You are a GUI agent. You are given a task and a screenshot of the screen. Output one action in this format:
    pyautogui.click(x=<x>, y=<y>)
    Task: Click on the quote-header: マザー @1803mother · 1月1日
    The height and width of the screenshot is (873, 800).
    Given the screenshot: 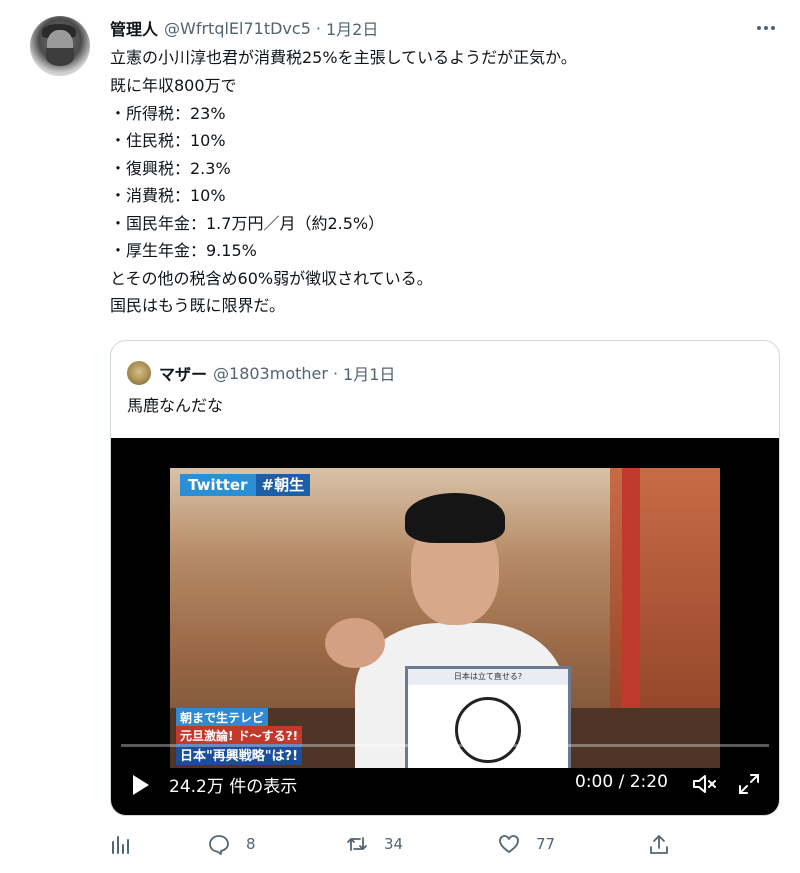 What is the action you would take?
    pyautogui.click(x=277, y=373)
    